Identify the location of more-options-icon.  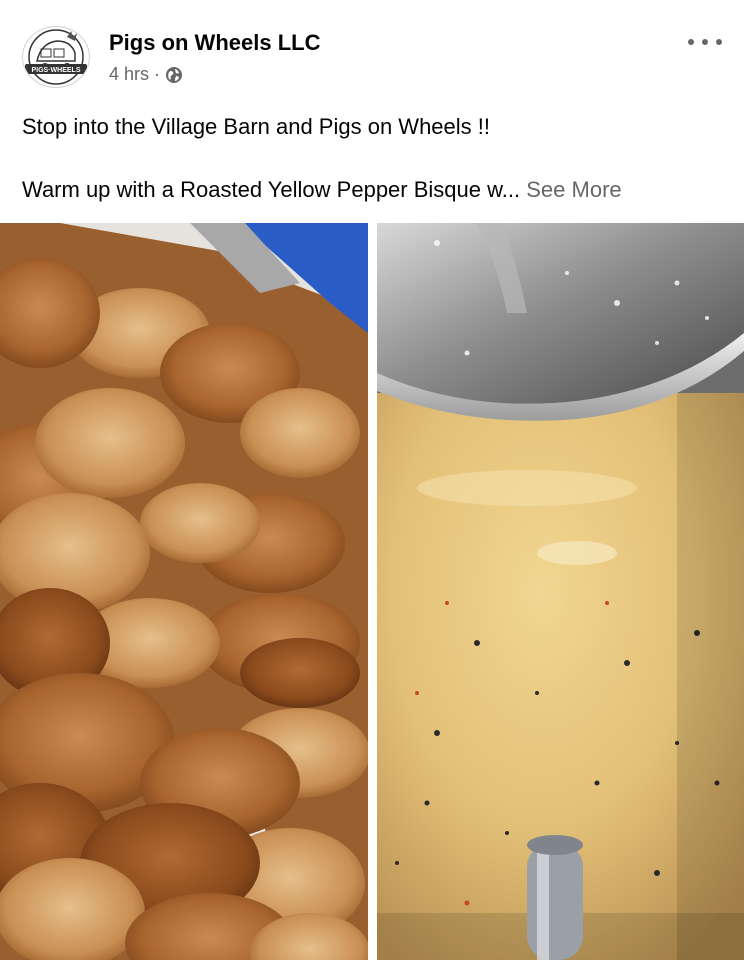
(705, 42).